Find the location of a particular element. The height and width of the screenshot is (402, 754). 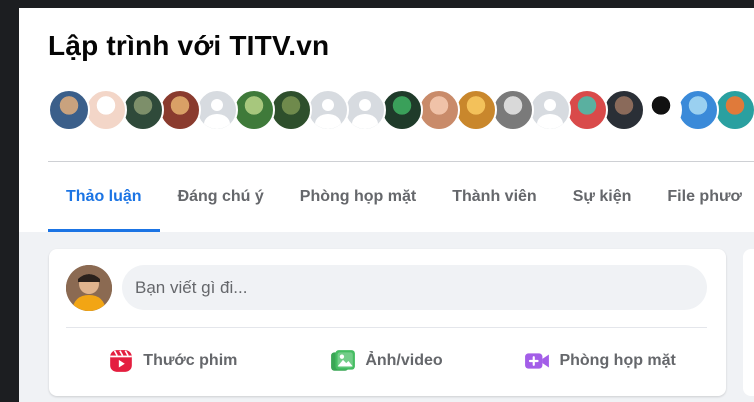

photo-video-icon is located at coordinates (343, 360).